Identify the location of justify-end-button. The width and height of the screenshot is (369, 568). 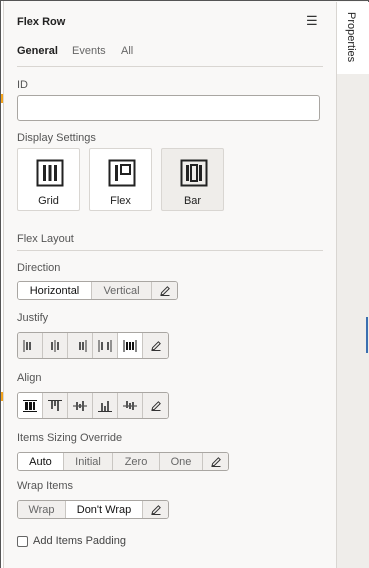
(80, 345).